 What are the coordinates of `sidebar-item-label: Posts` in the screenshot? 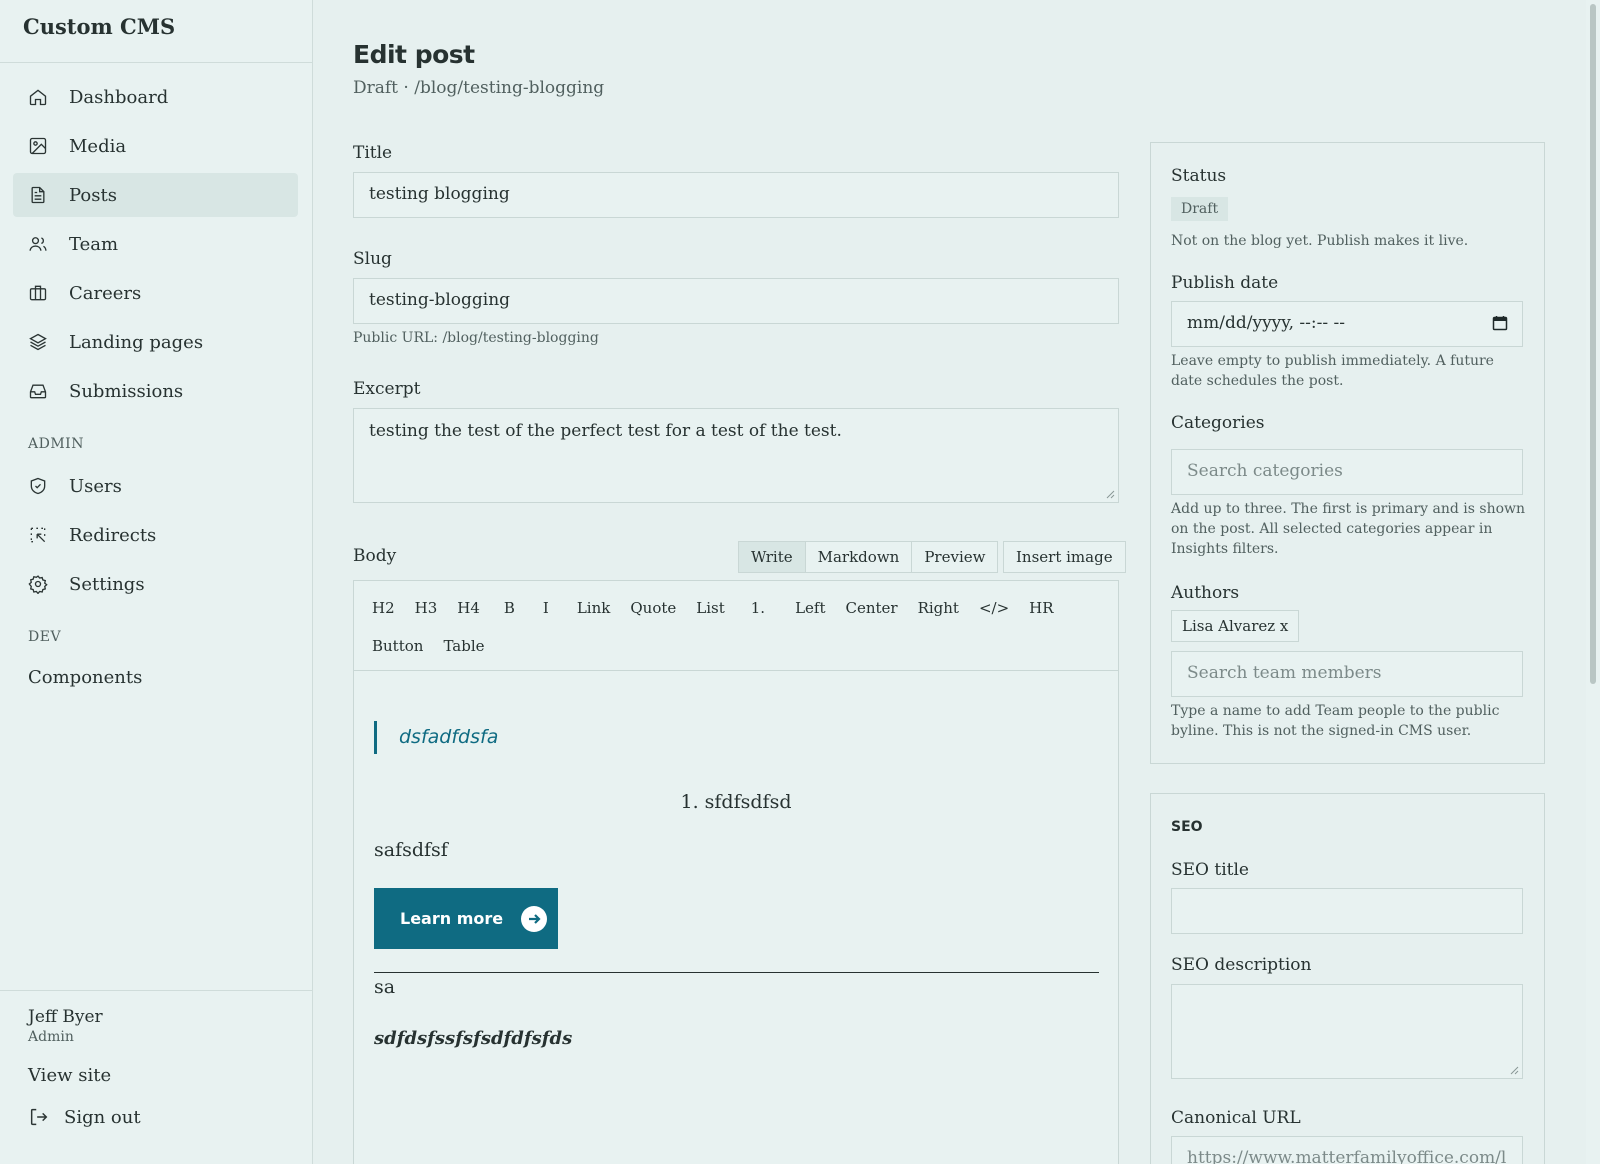 It's located at (93, 195).